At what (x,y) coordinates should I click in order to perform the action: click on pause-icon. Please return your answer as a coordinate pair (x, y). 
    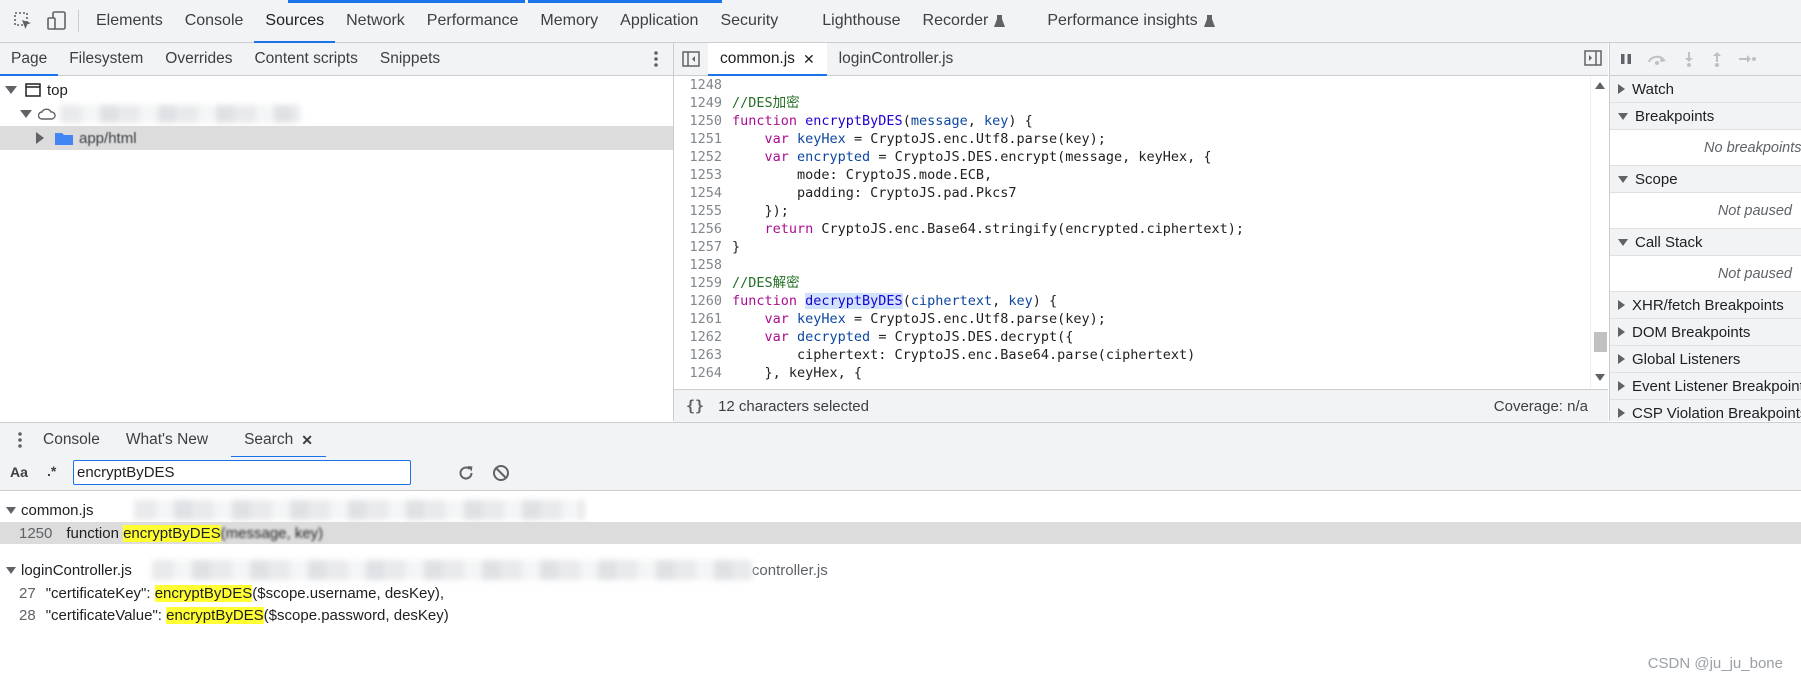
    Looking at the image, I should click on (1626, 59).